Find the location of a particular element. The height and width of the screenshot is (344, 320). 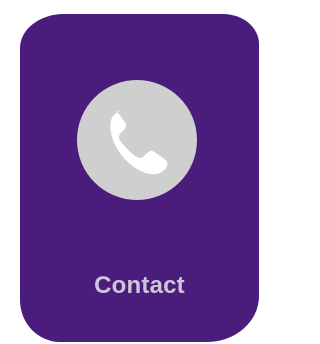

contact-label: Contact is located at coordinates (139, 285).